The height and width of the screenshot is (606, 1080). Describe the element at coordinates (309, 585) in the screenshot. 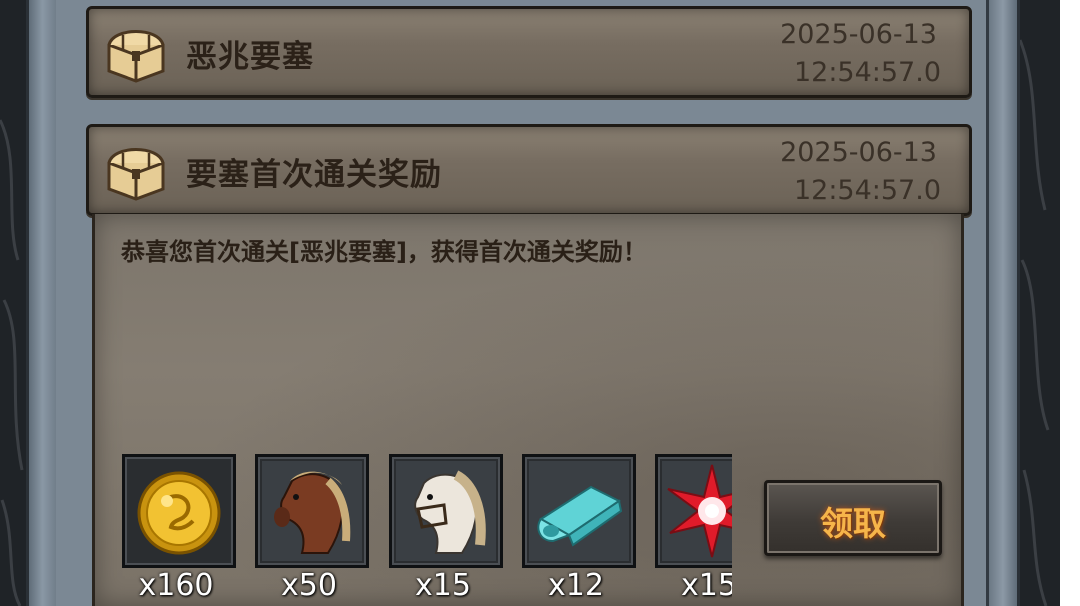

I see `reward-count: x50` at that location.